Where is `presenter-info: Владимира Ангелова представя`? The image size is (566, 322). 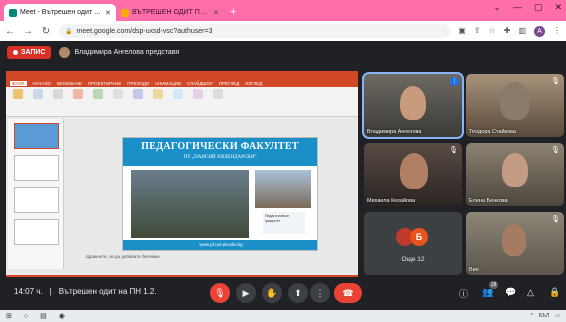
presenter-info: Владимира Ангелова представя is located at coordinates (119, 52).